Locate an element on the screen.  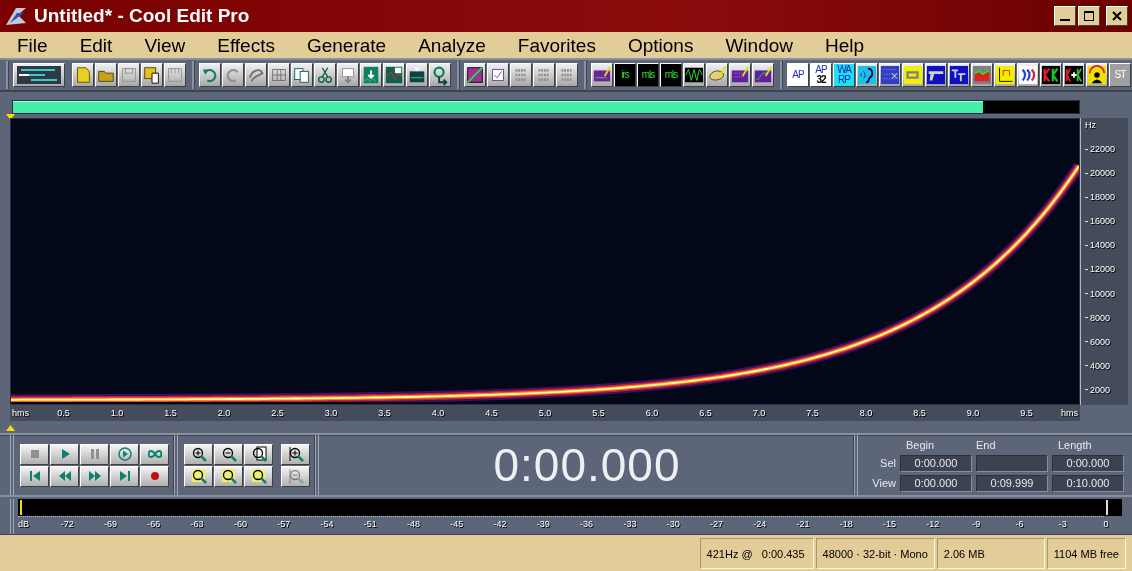
menu-item: Favorites is located at coordinates (556, 46).